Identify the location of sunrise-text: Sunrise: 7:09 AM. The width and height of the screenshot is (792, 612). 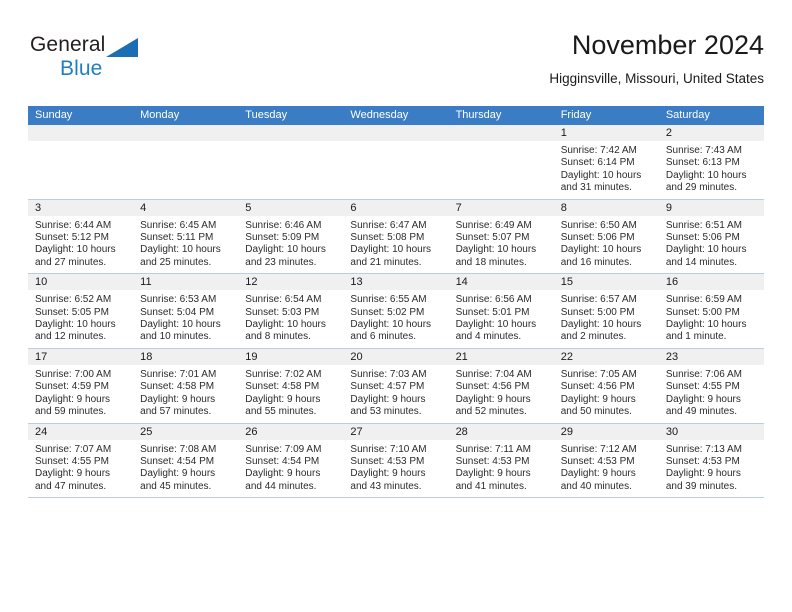
(283, 449).